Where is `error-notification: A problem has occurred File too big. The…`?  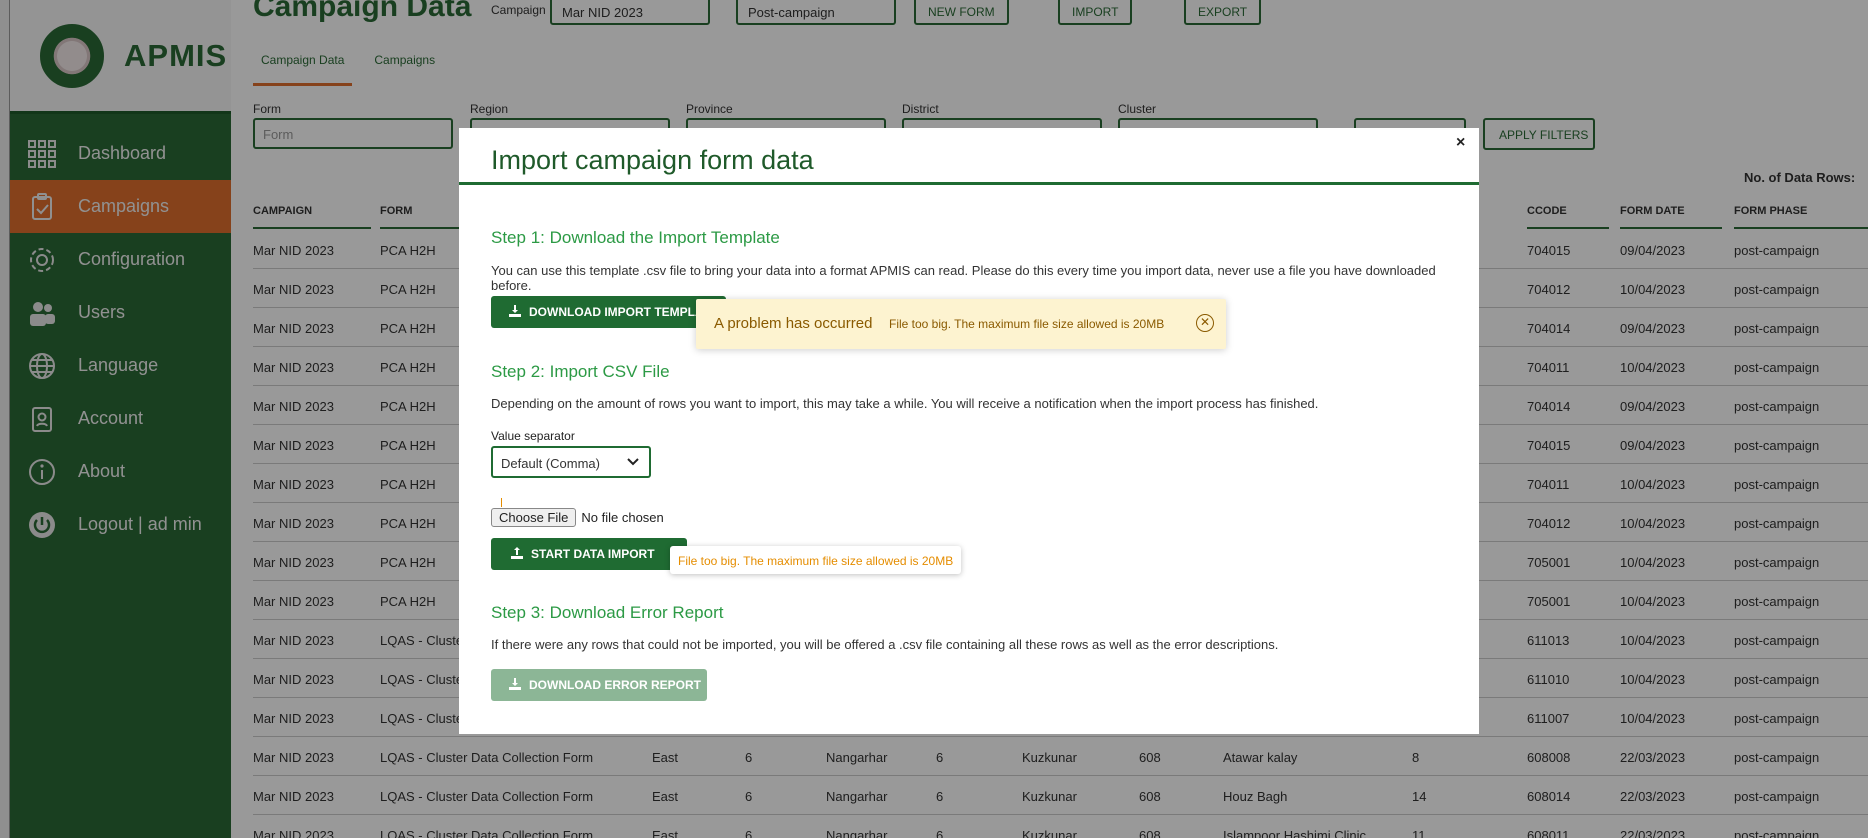
error-notification: A problem has occurred File too big. The… is located at coordinates (961, 324).